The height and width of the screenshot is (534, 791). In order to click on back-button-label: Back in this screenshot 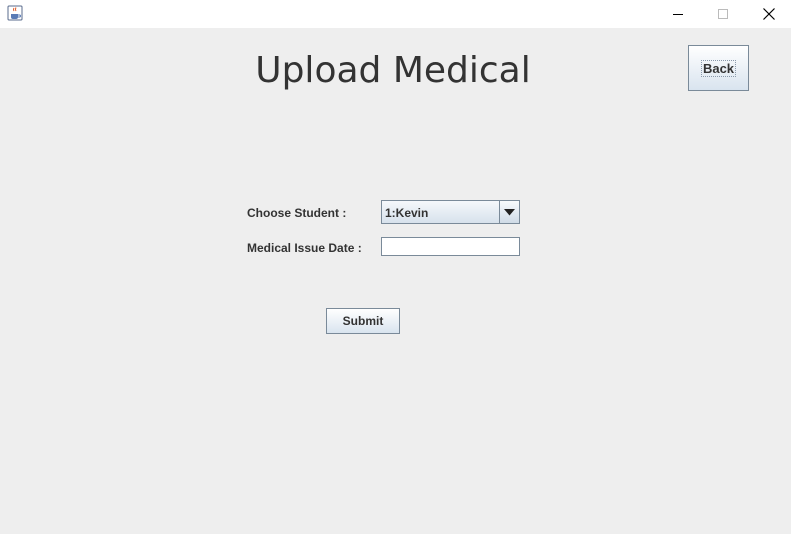, I will do `click(718, 68)`.